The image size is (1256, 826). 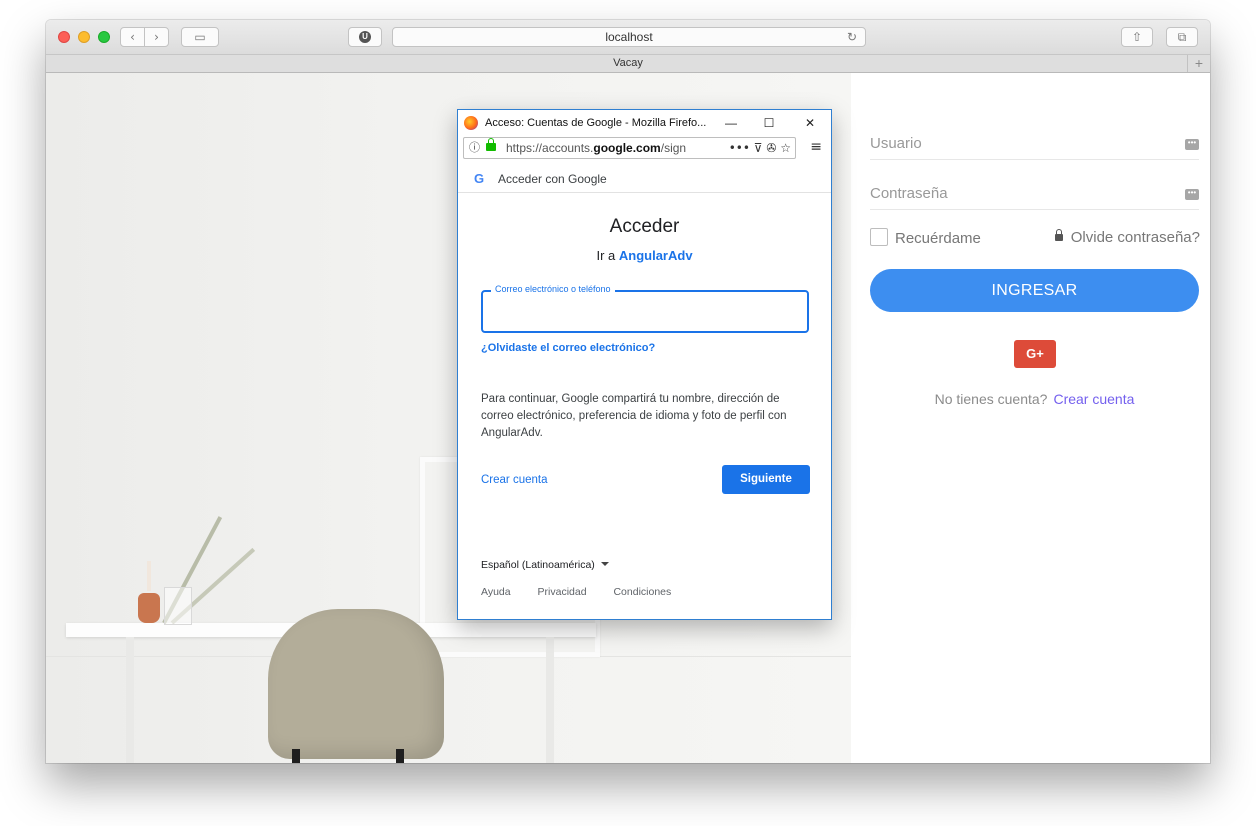 What do you see at coordinates (84, 37) in the screenshot?
I see `minimize-window-button` at bounding box center [84, 37].